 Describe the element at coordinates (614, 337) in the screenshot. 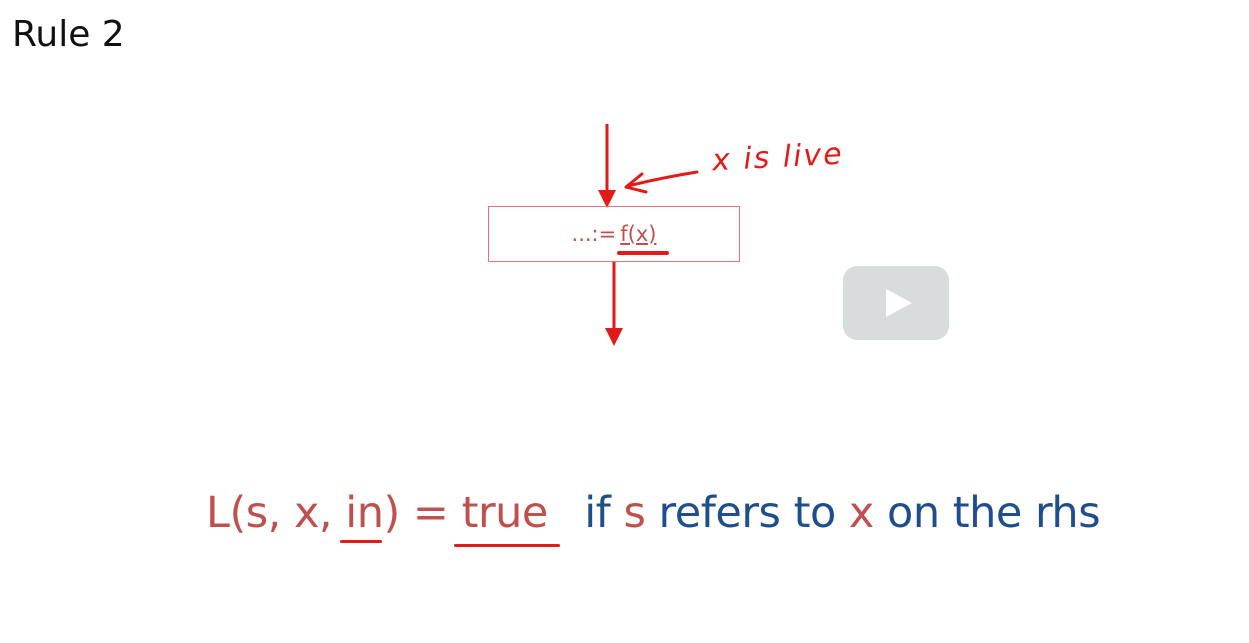

I see `outgoing-arrowhead` at that location.